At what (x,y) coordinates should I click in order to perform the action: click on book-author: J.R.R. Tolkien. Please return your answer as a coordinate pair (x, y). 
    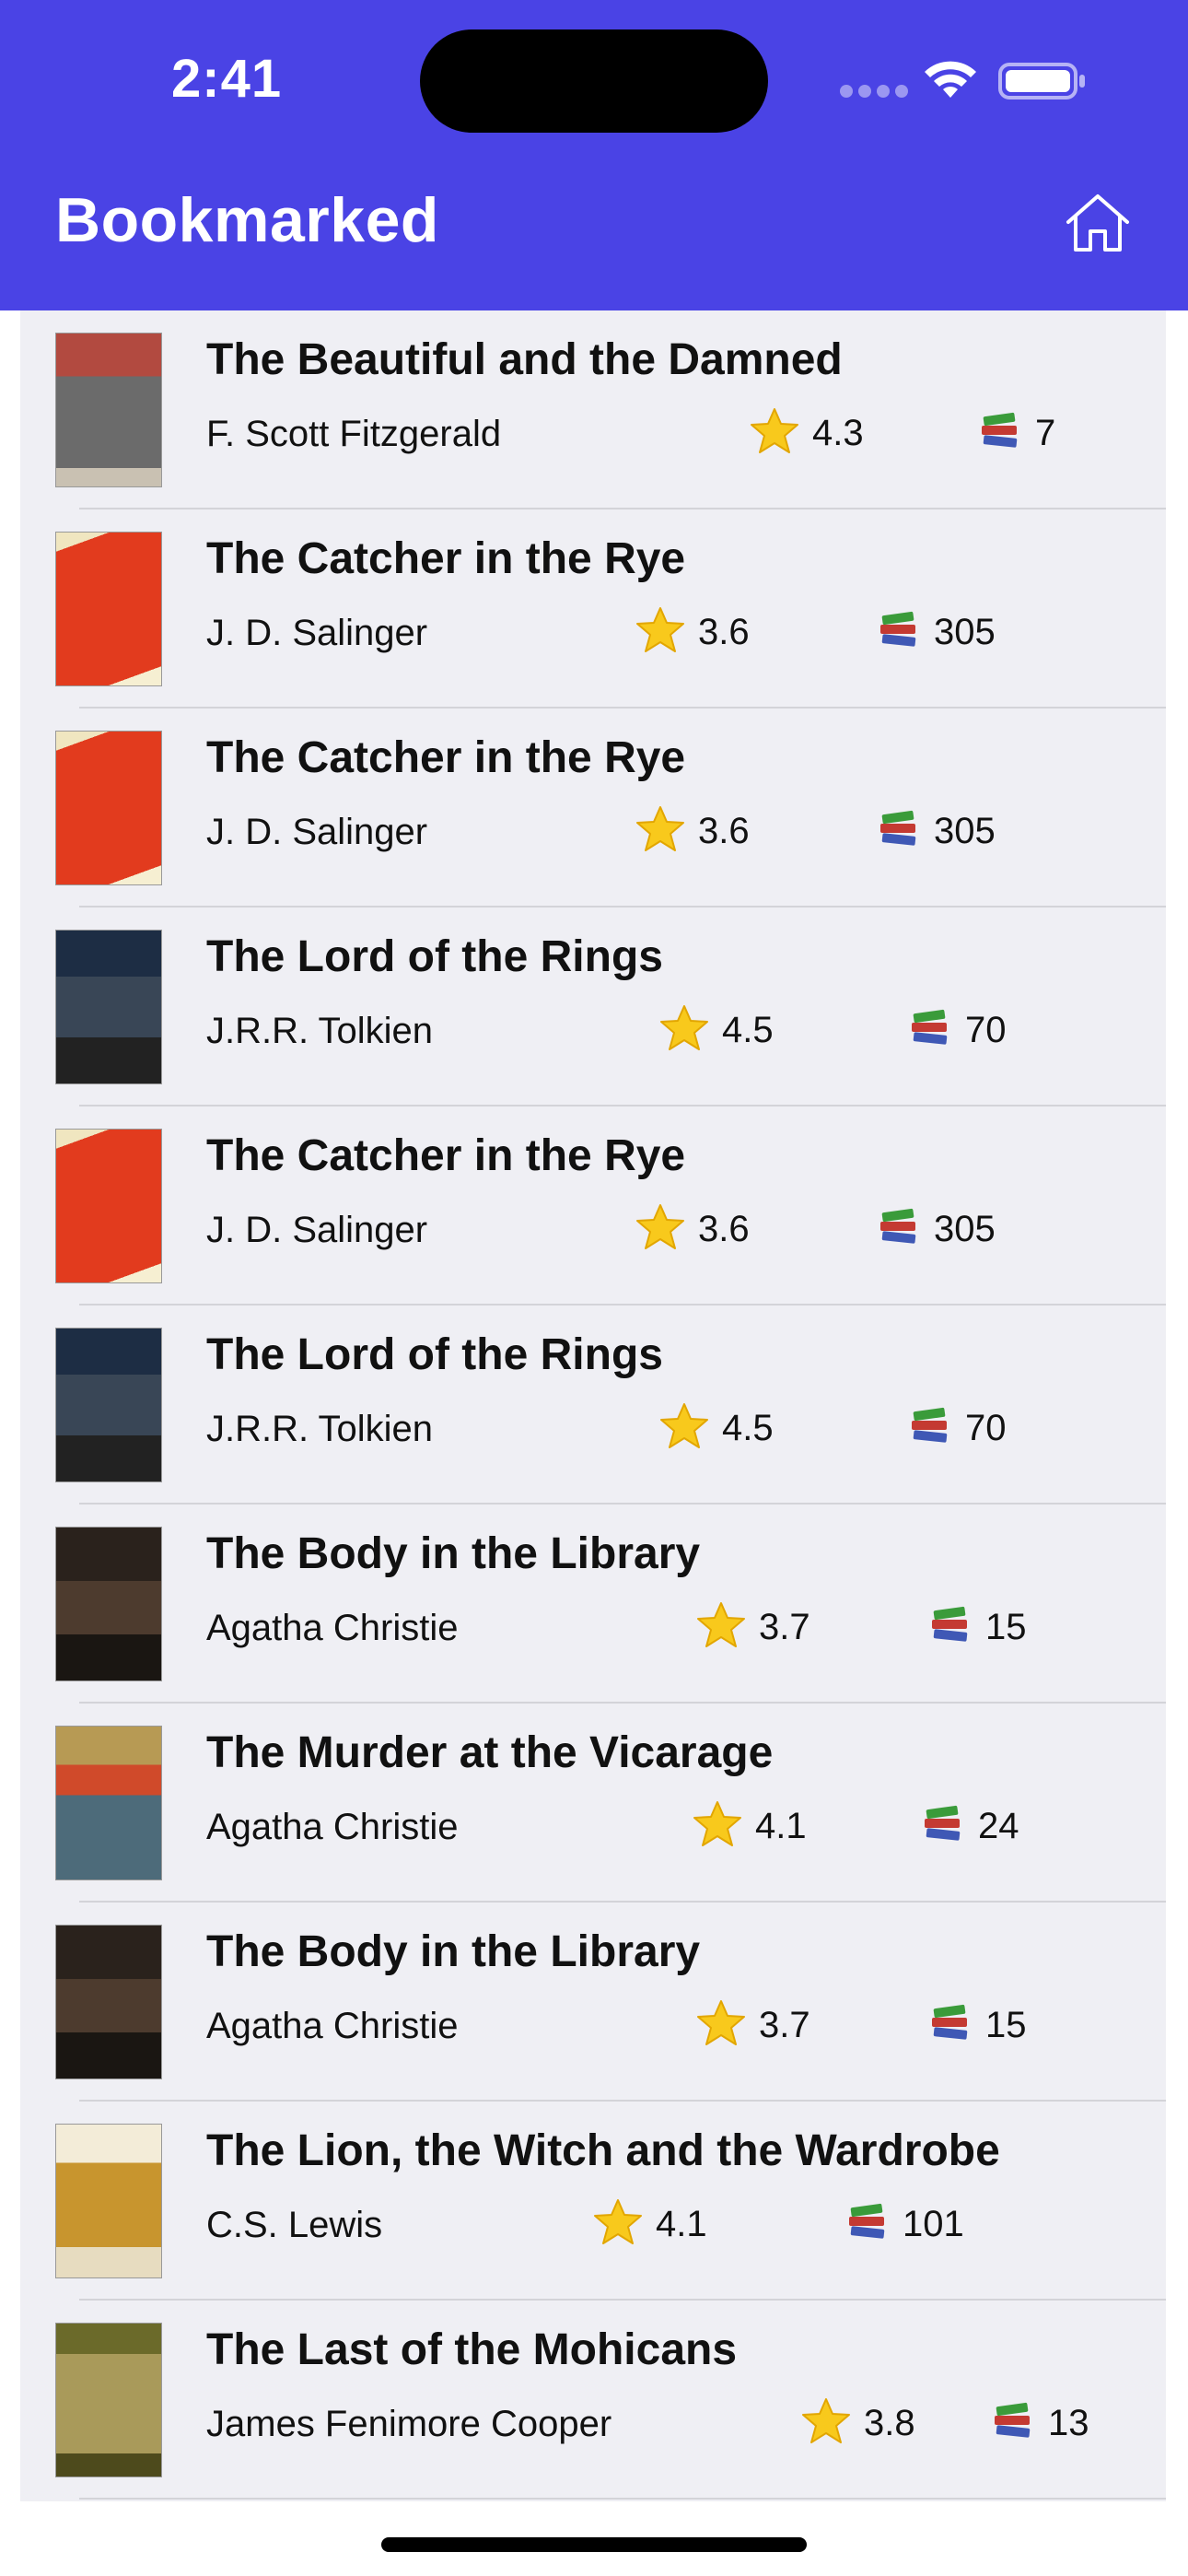
    Looking at the image, I should click on (320, 1031).